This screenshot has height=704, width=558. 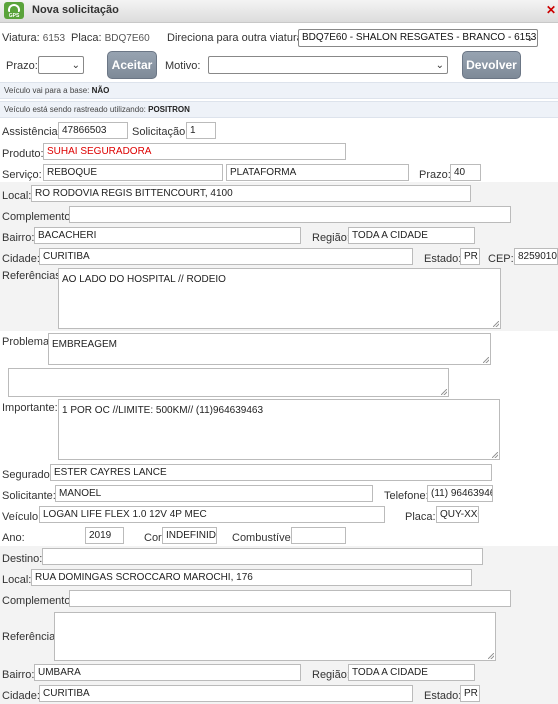 What do you see at coordinates (331, 238) in the screenshot?
I see `regiao-label: Região:` at bounding box center [331, 238].